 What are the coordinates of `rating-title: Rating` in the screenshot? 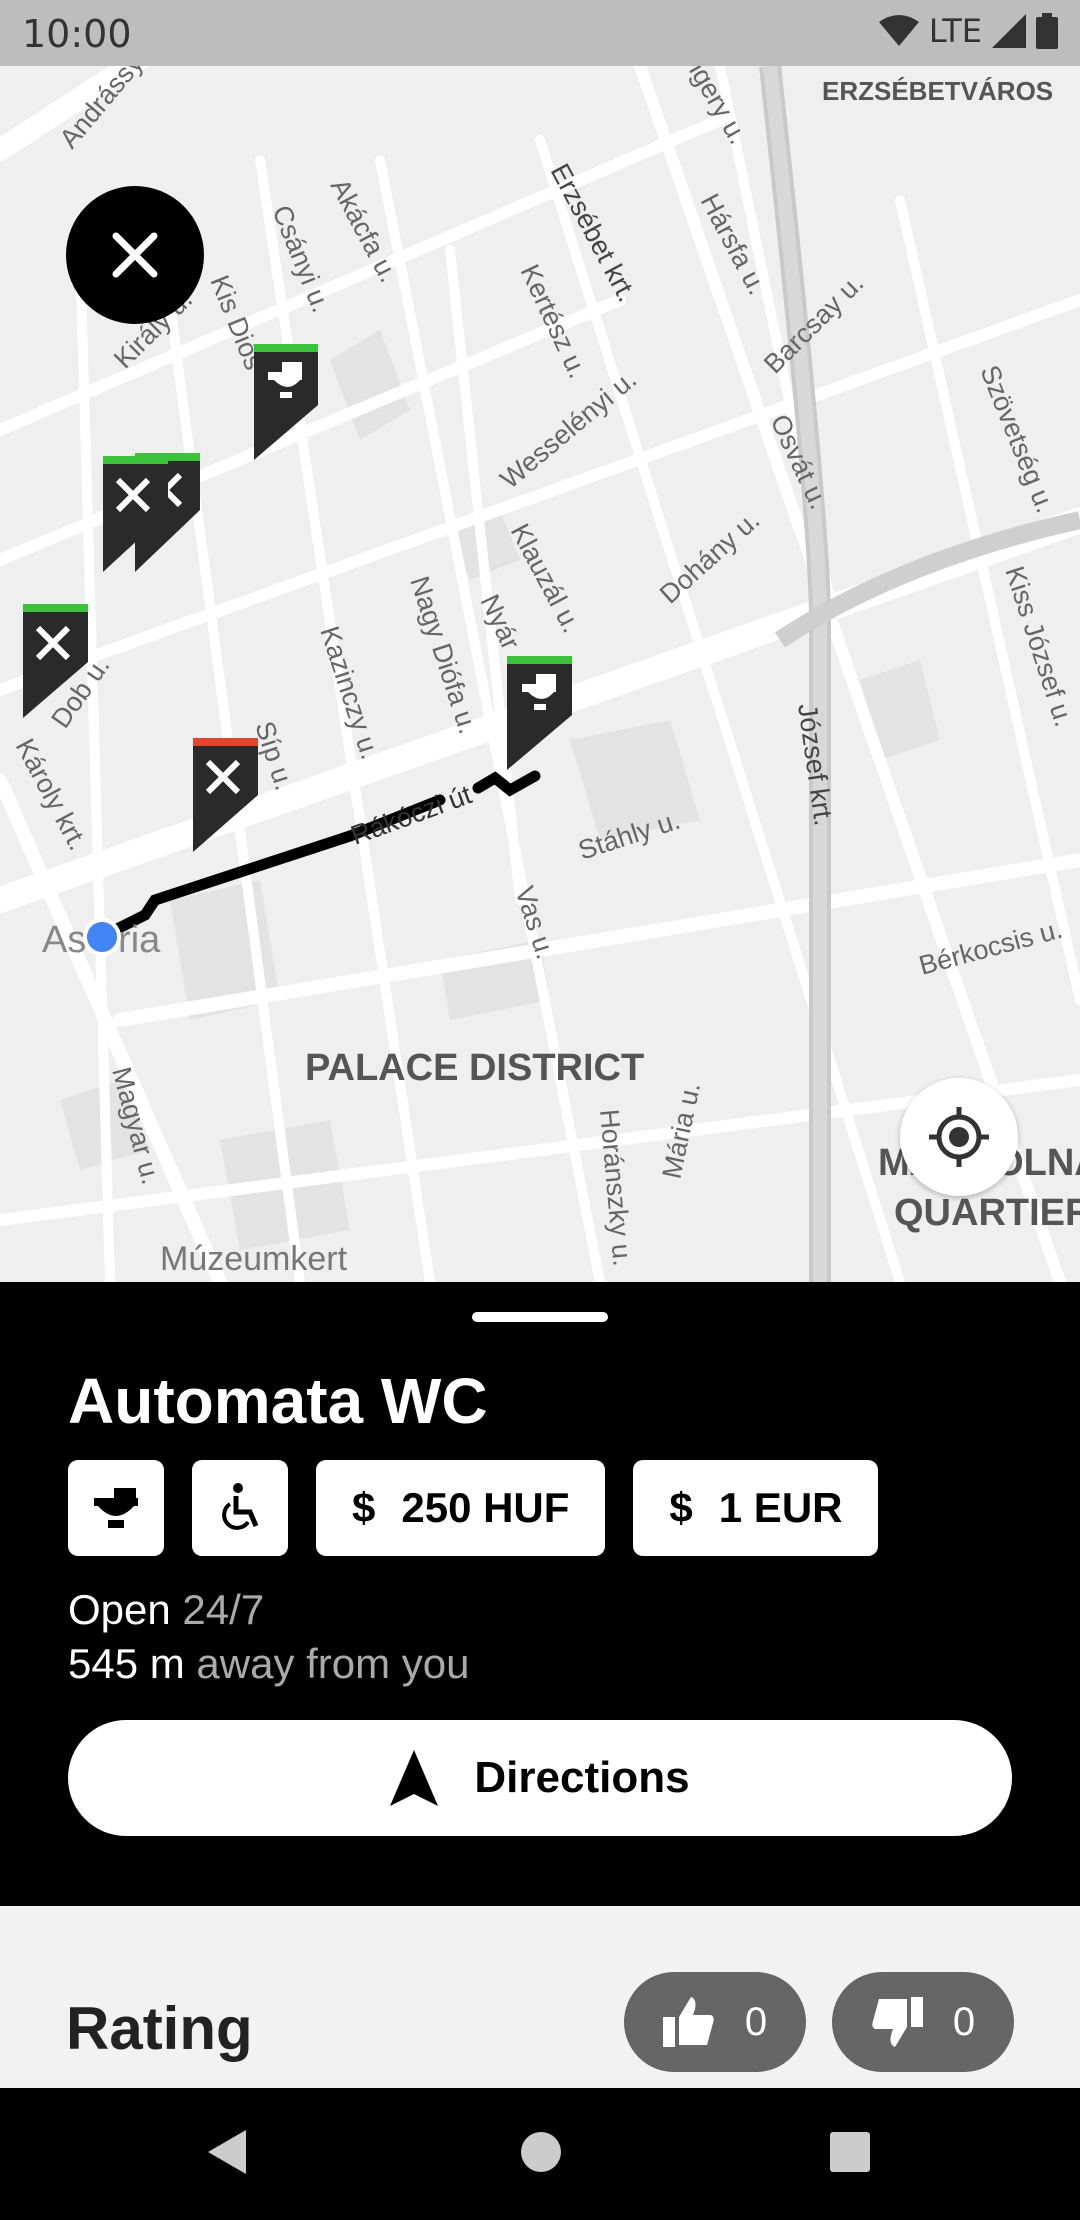 It's located at (159, 2028).